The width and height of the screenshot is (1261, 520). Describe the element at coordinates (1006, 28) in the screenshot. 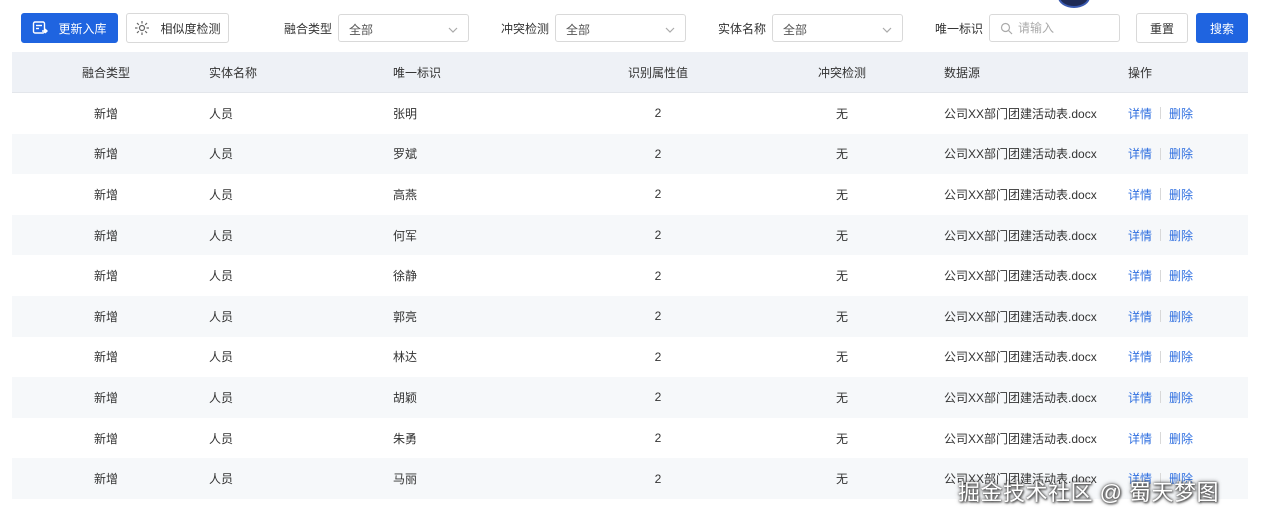

I see `search-icon` at that location.